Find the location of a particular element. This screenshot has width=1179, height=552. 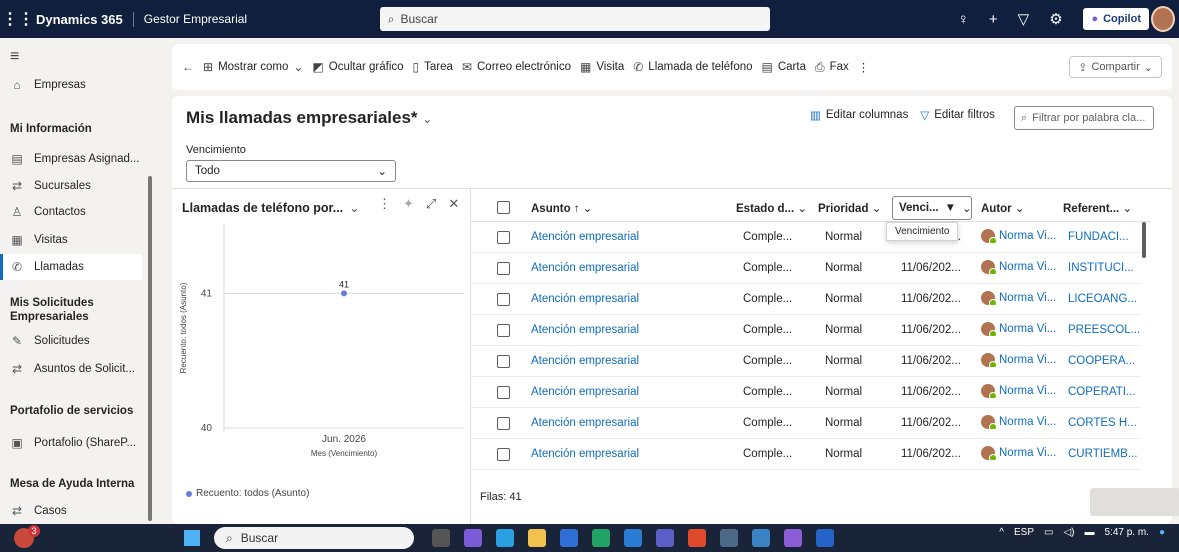

expand-icon: ⤢ is located at coordinates (431, 204).